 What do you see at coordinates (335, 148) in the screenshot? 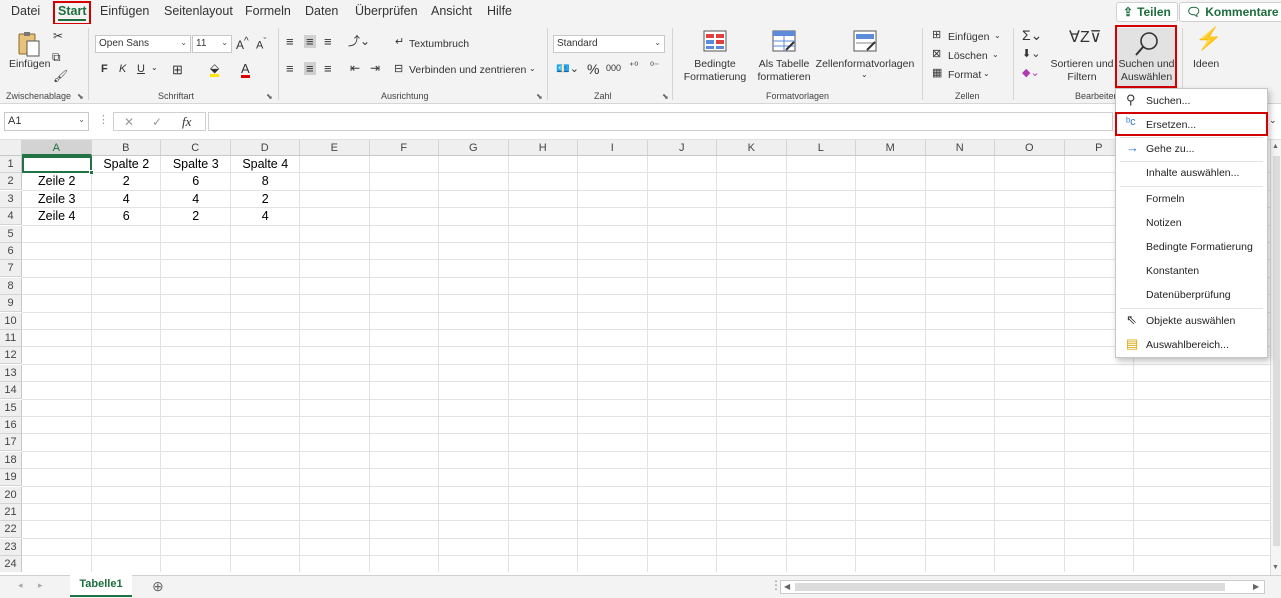
I see `column-header: E` at bounding box center [335, 148].